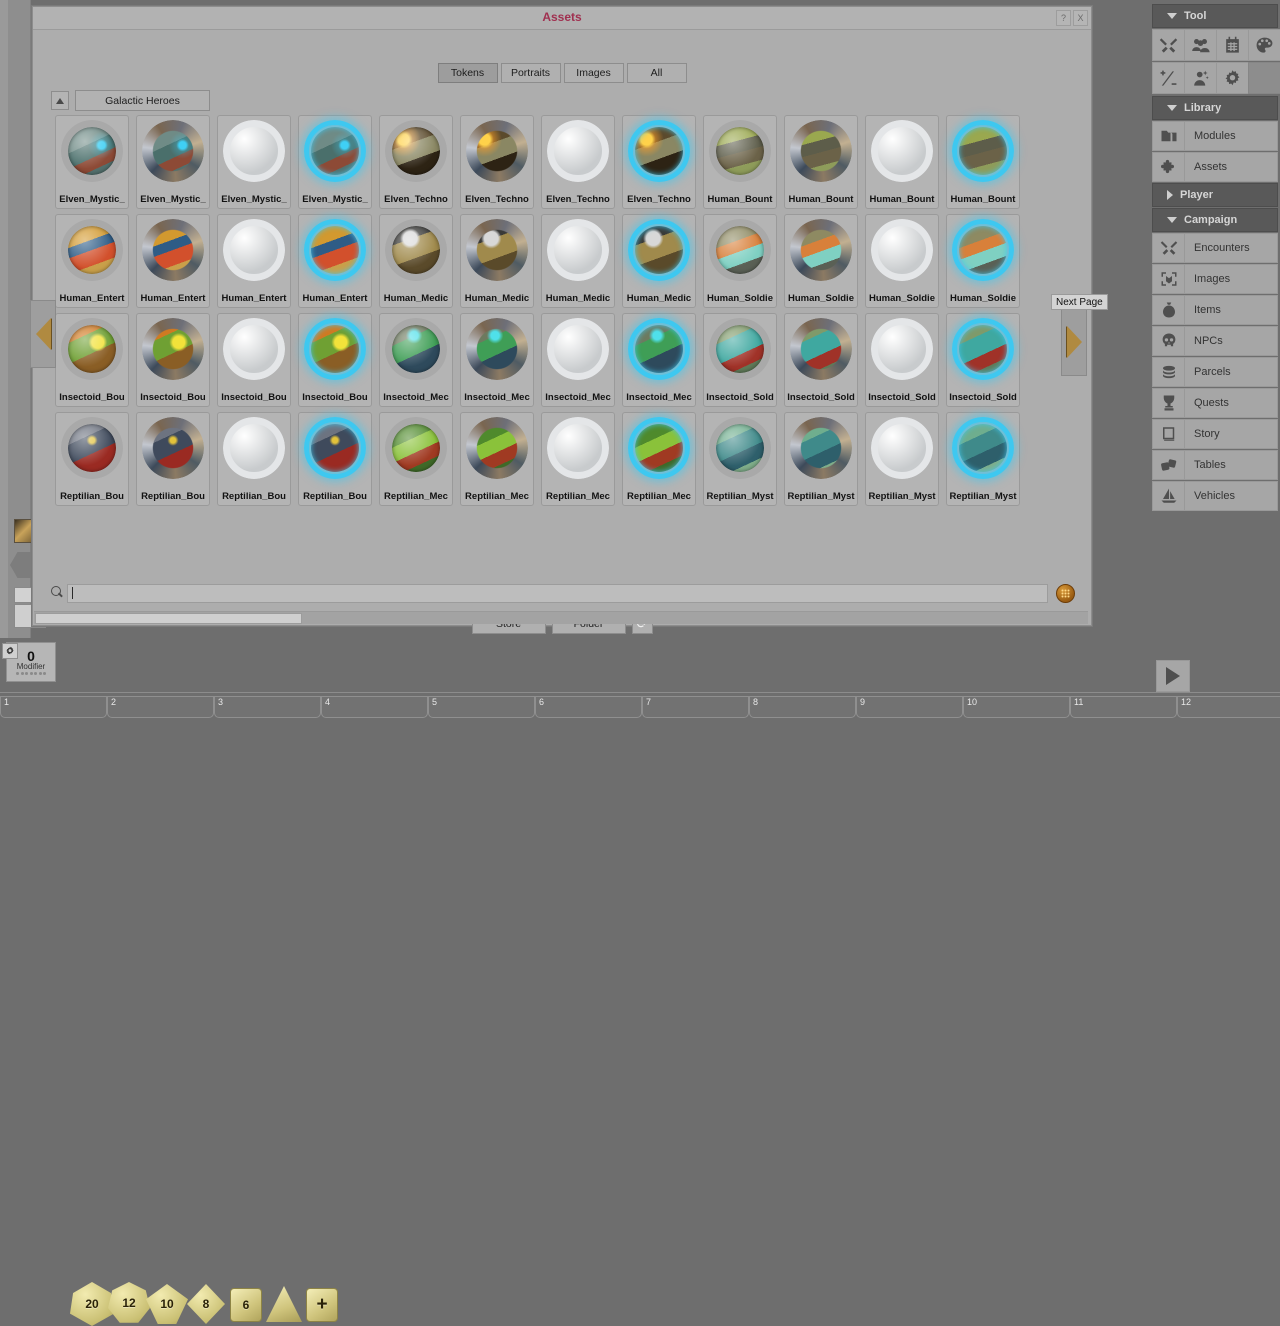 The width and height of the screenshot is (1280, 1326). I want to click on sidebar-item-items: Items, so click(1215, 310).